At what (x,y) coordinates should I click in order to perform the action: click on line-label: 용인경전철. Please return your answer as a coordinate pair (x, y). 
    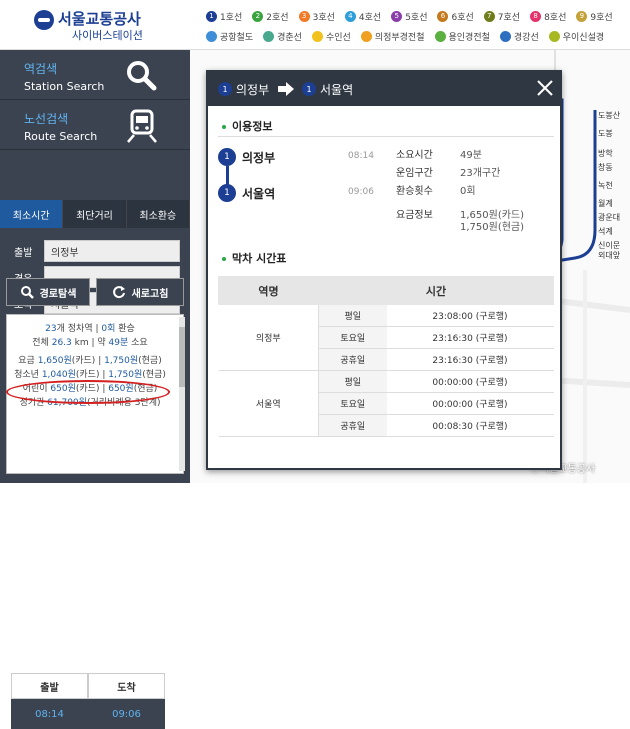
    Looking at the image, I should click on (469, 37).